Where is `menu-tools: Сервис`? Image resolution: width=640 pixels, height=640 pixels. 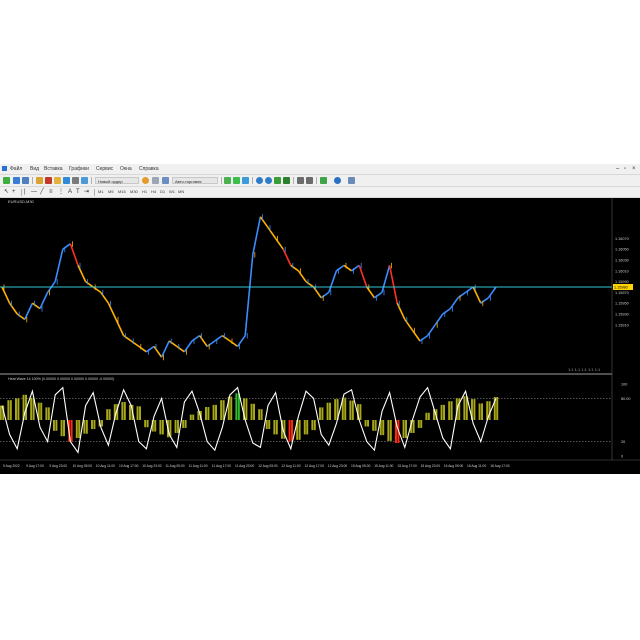
menu-tools: Сервис is located at coordinates (104, 169).